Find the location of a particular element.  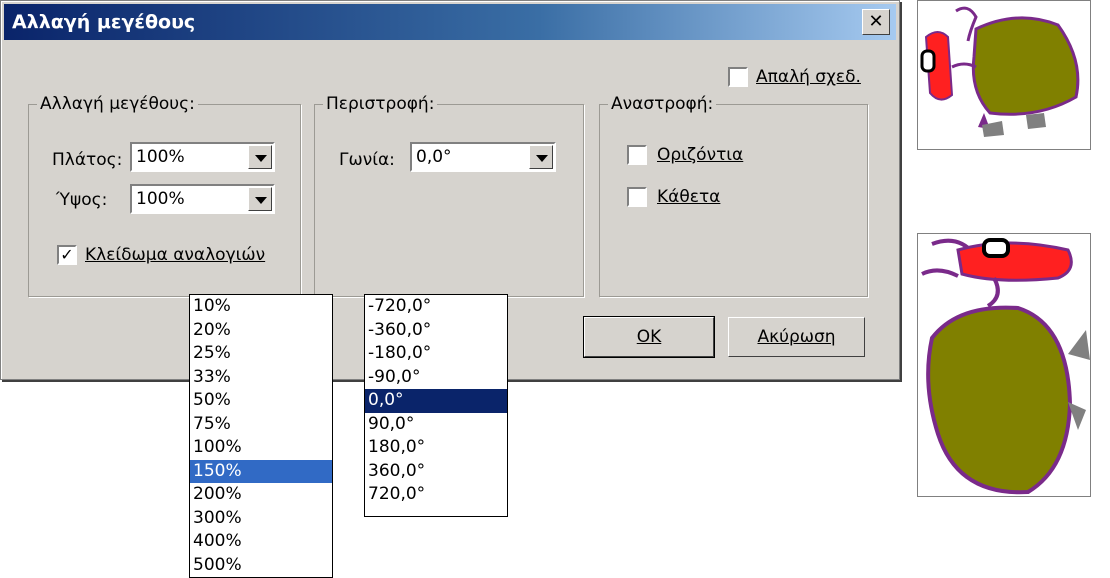

width-combo: 100% is located at coordinates (202, 157).